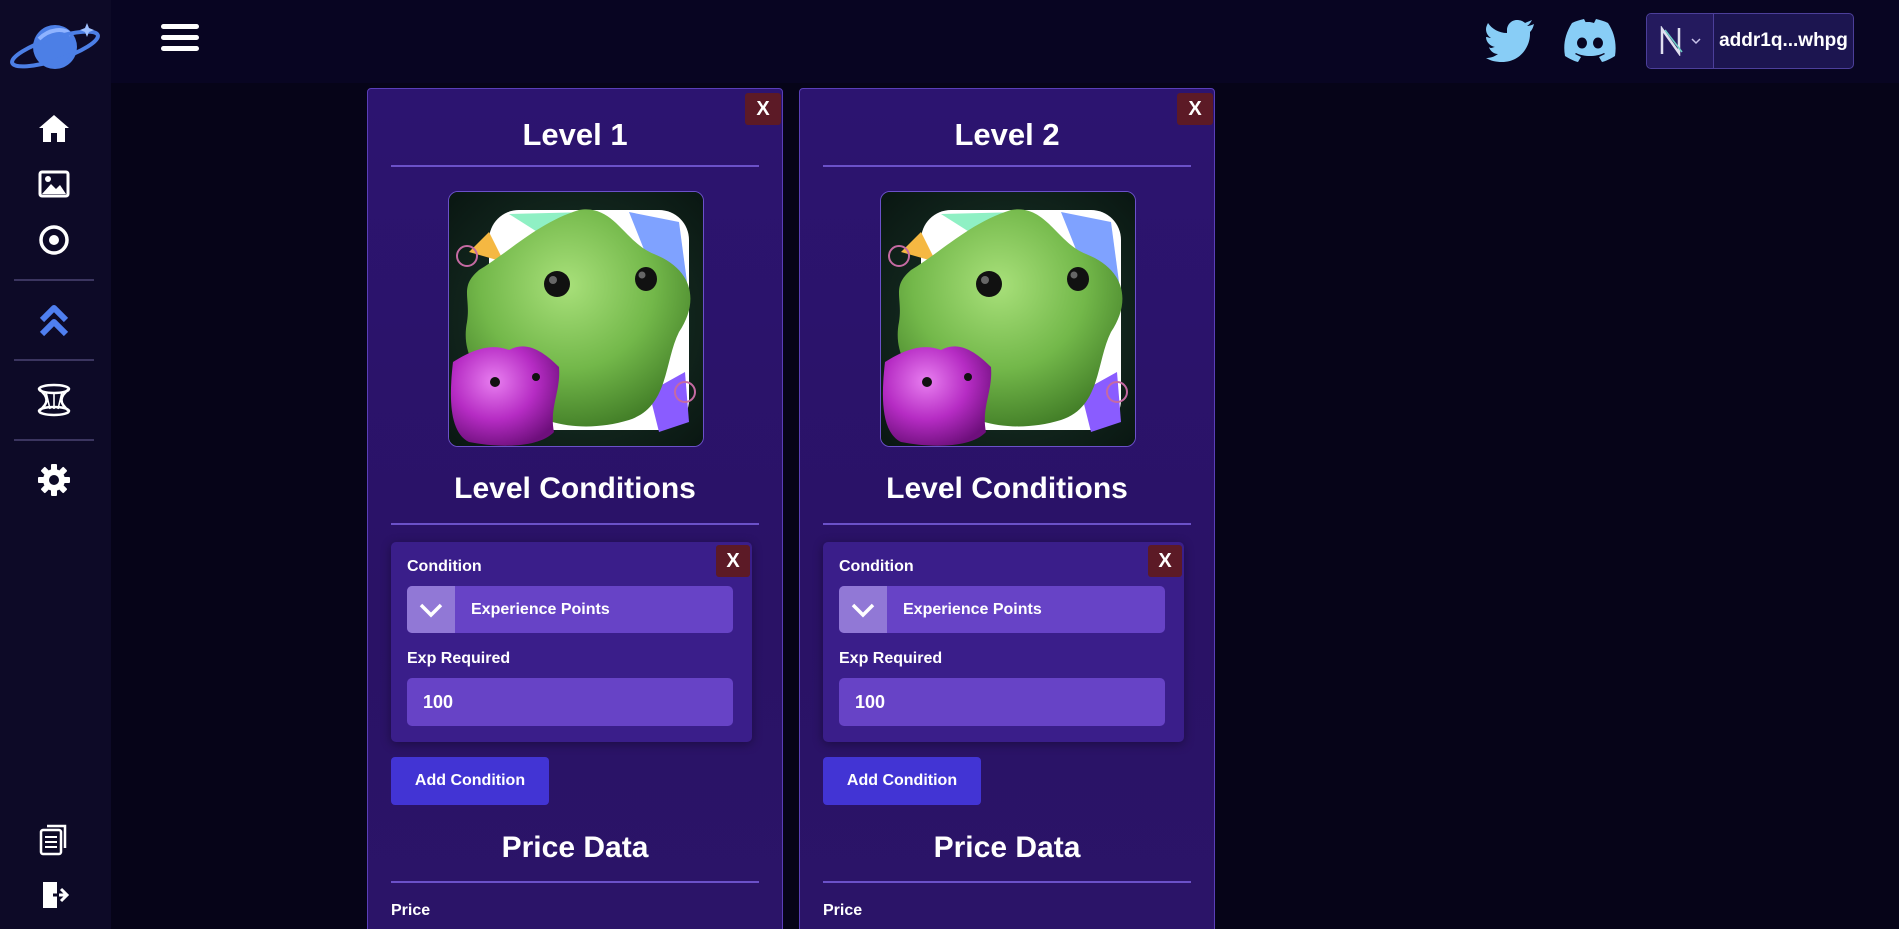  Describe the element at coordinates (54, 128) in the screenshot. I see `home-icon` at that location.